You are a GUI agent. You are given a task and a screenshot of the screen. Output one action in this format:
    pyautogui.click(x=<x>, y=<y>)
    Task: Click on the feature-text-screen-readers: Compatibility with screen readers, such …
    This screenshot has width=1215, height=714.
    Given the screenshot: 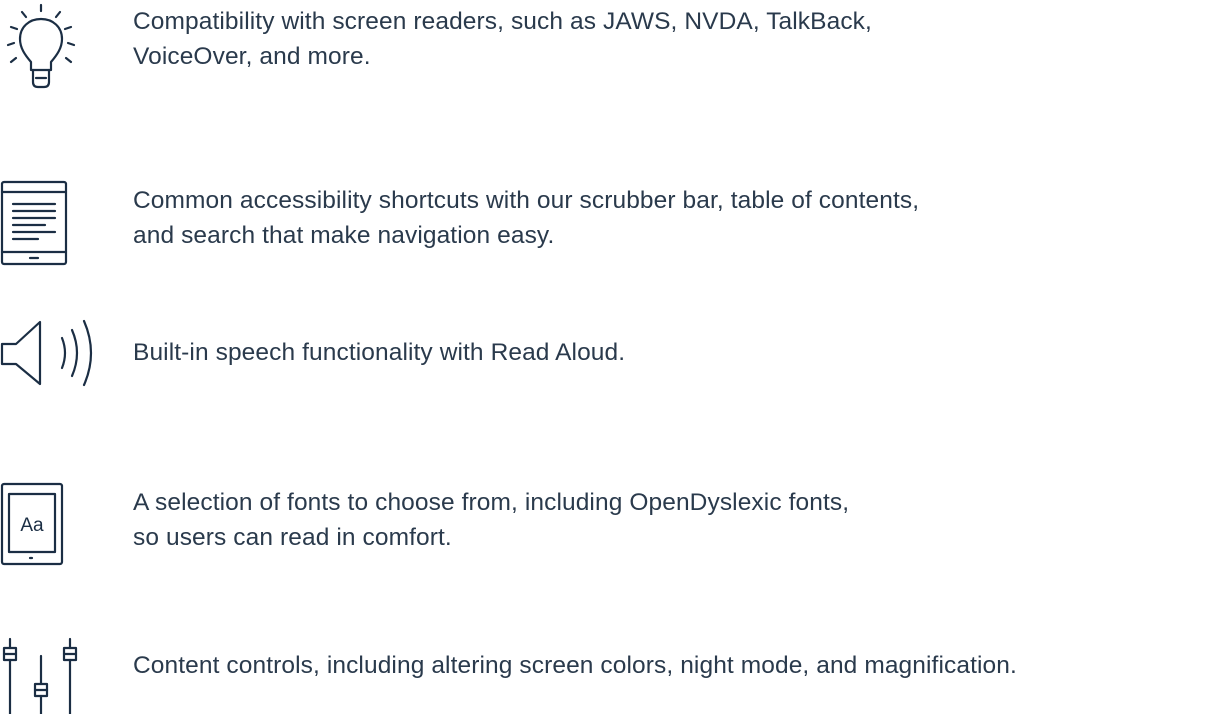 What is the action you would take?
    pyautogui.click(x=673, y=39)
    